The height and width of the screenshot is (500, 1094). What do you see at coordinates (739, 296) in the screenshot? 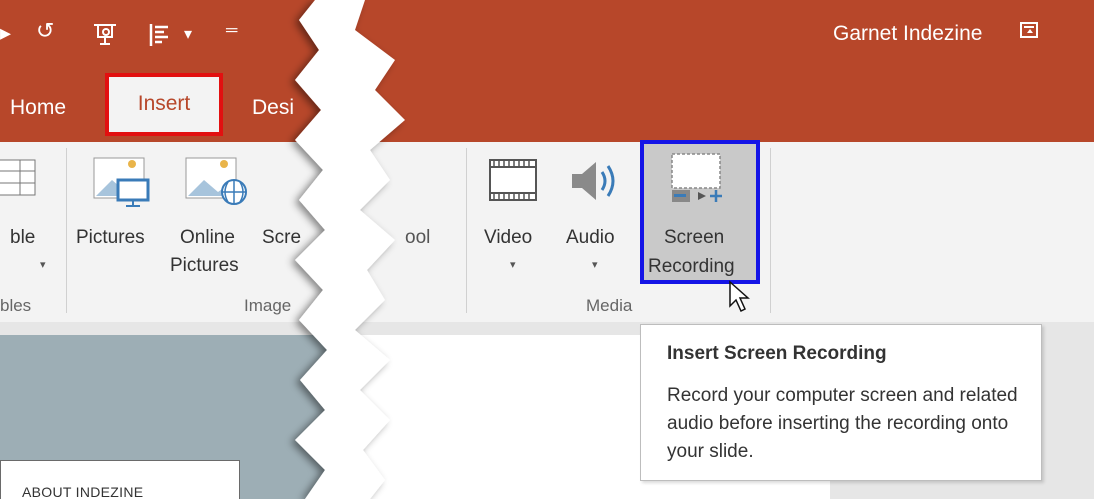
I see `mouse-cursor-icon` at bounding box center [739, 296].